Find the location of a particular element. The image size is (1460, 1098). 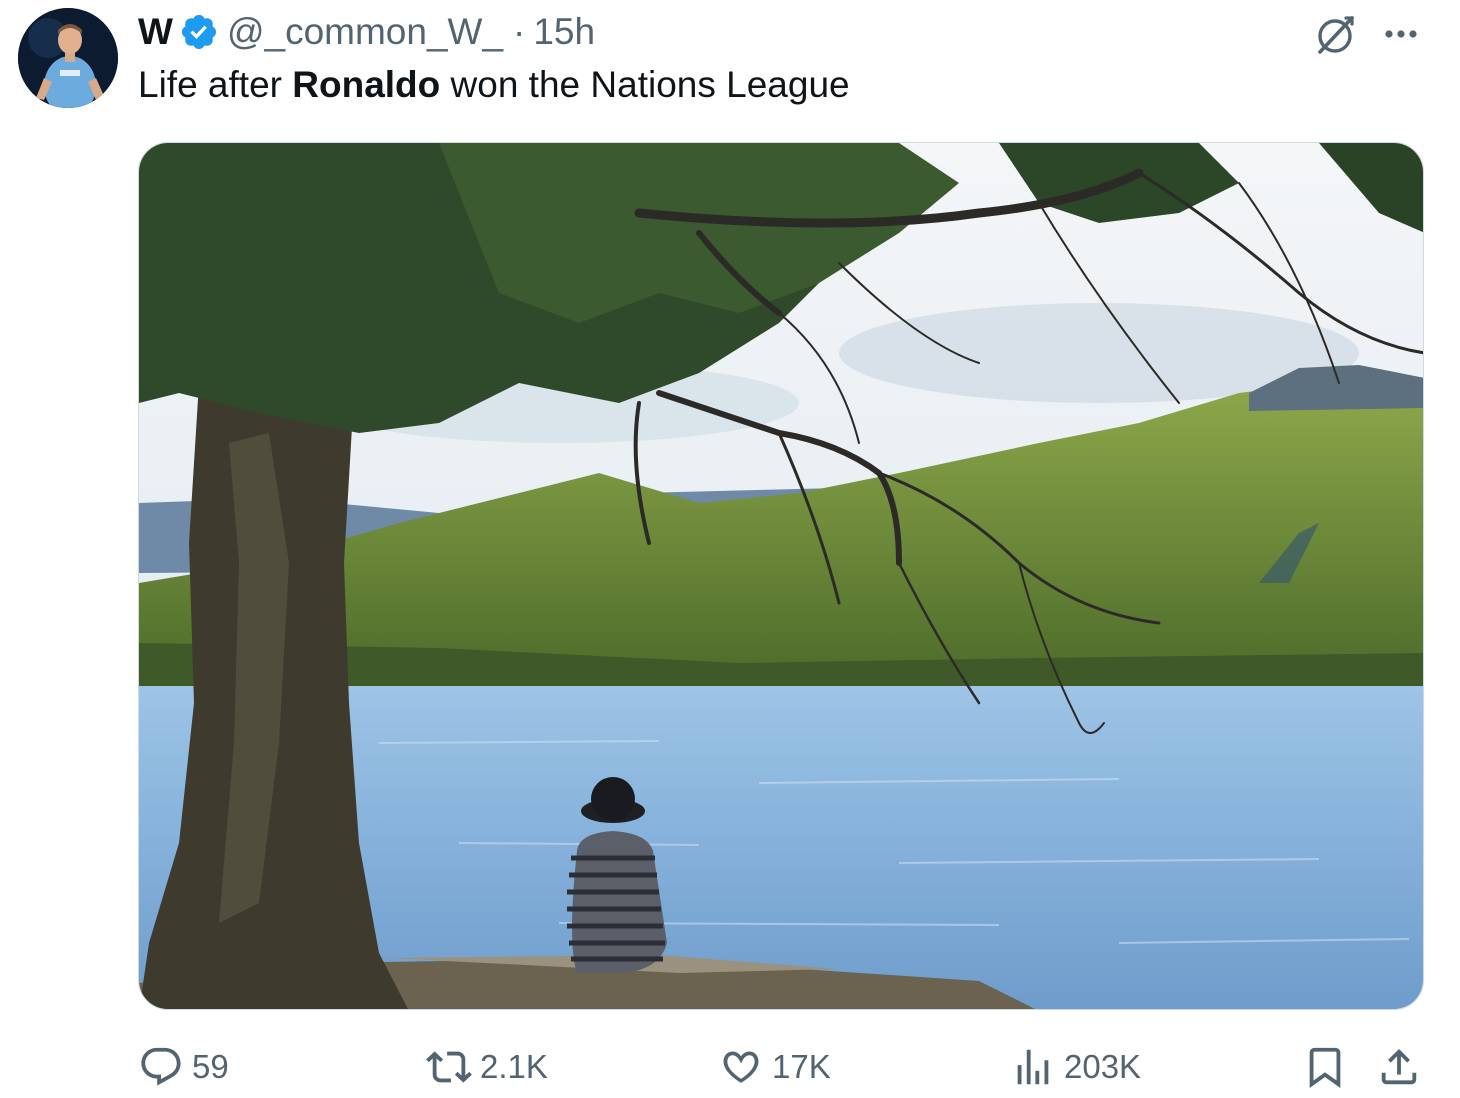

views-button: 203K is located at coordinates (1075, 1067).